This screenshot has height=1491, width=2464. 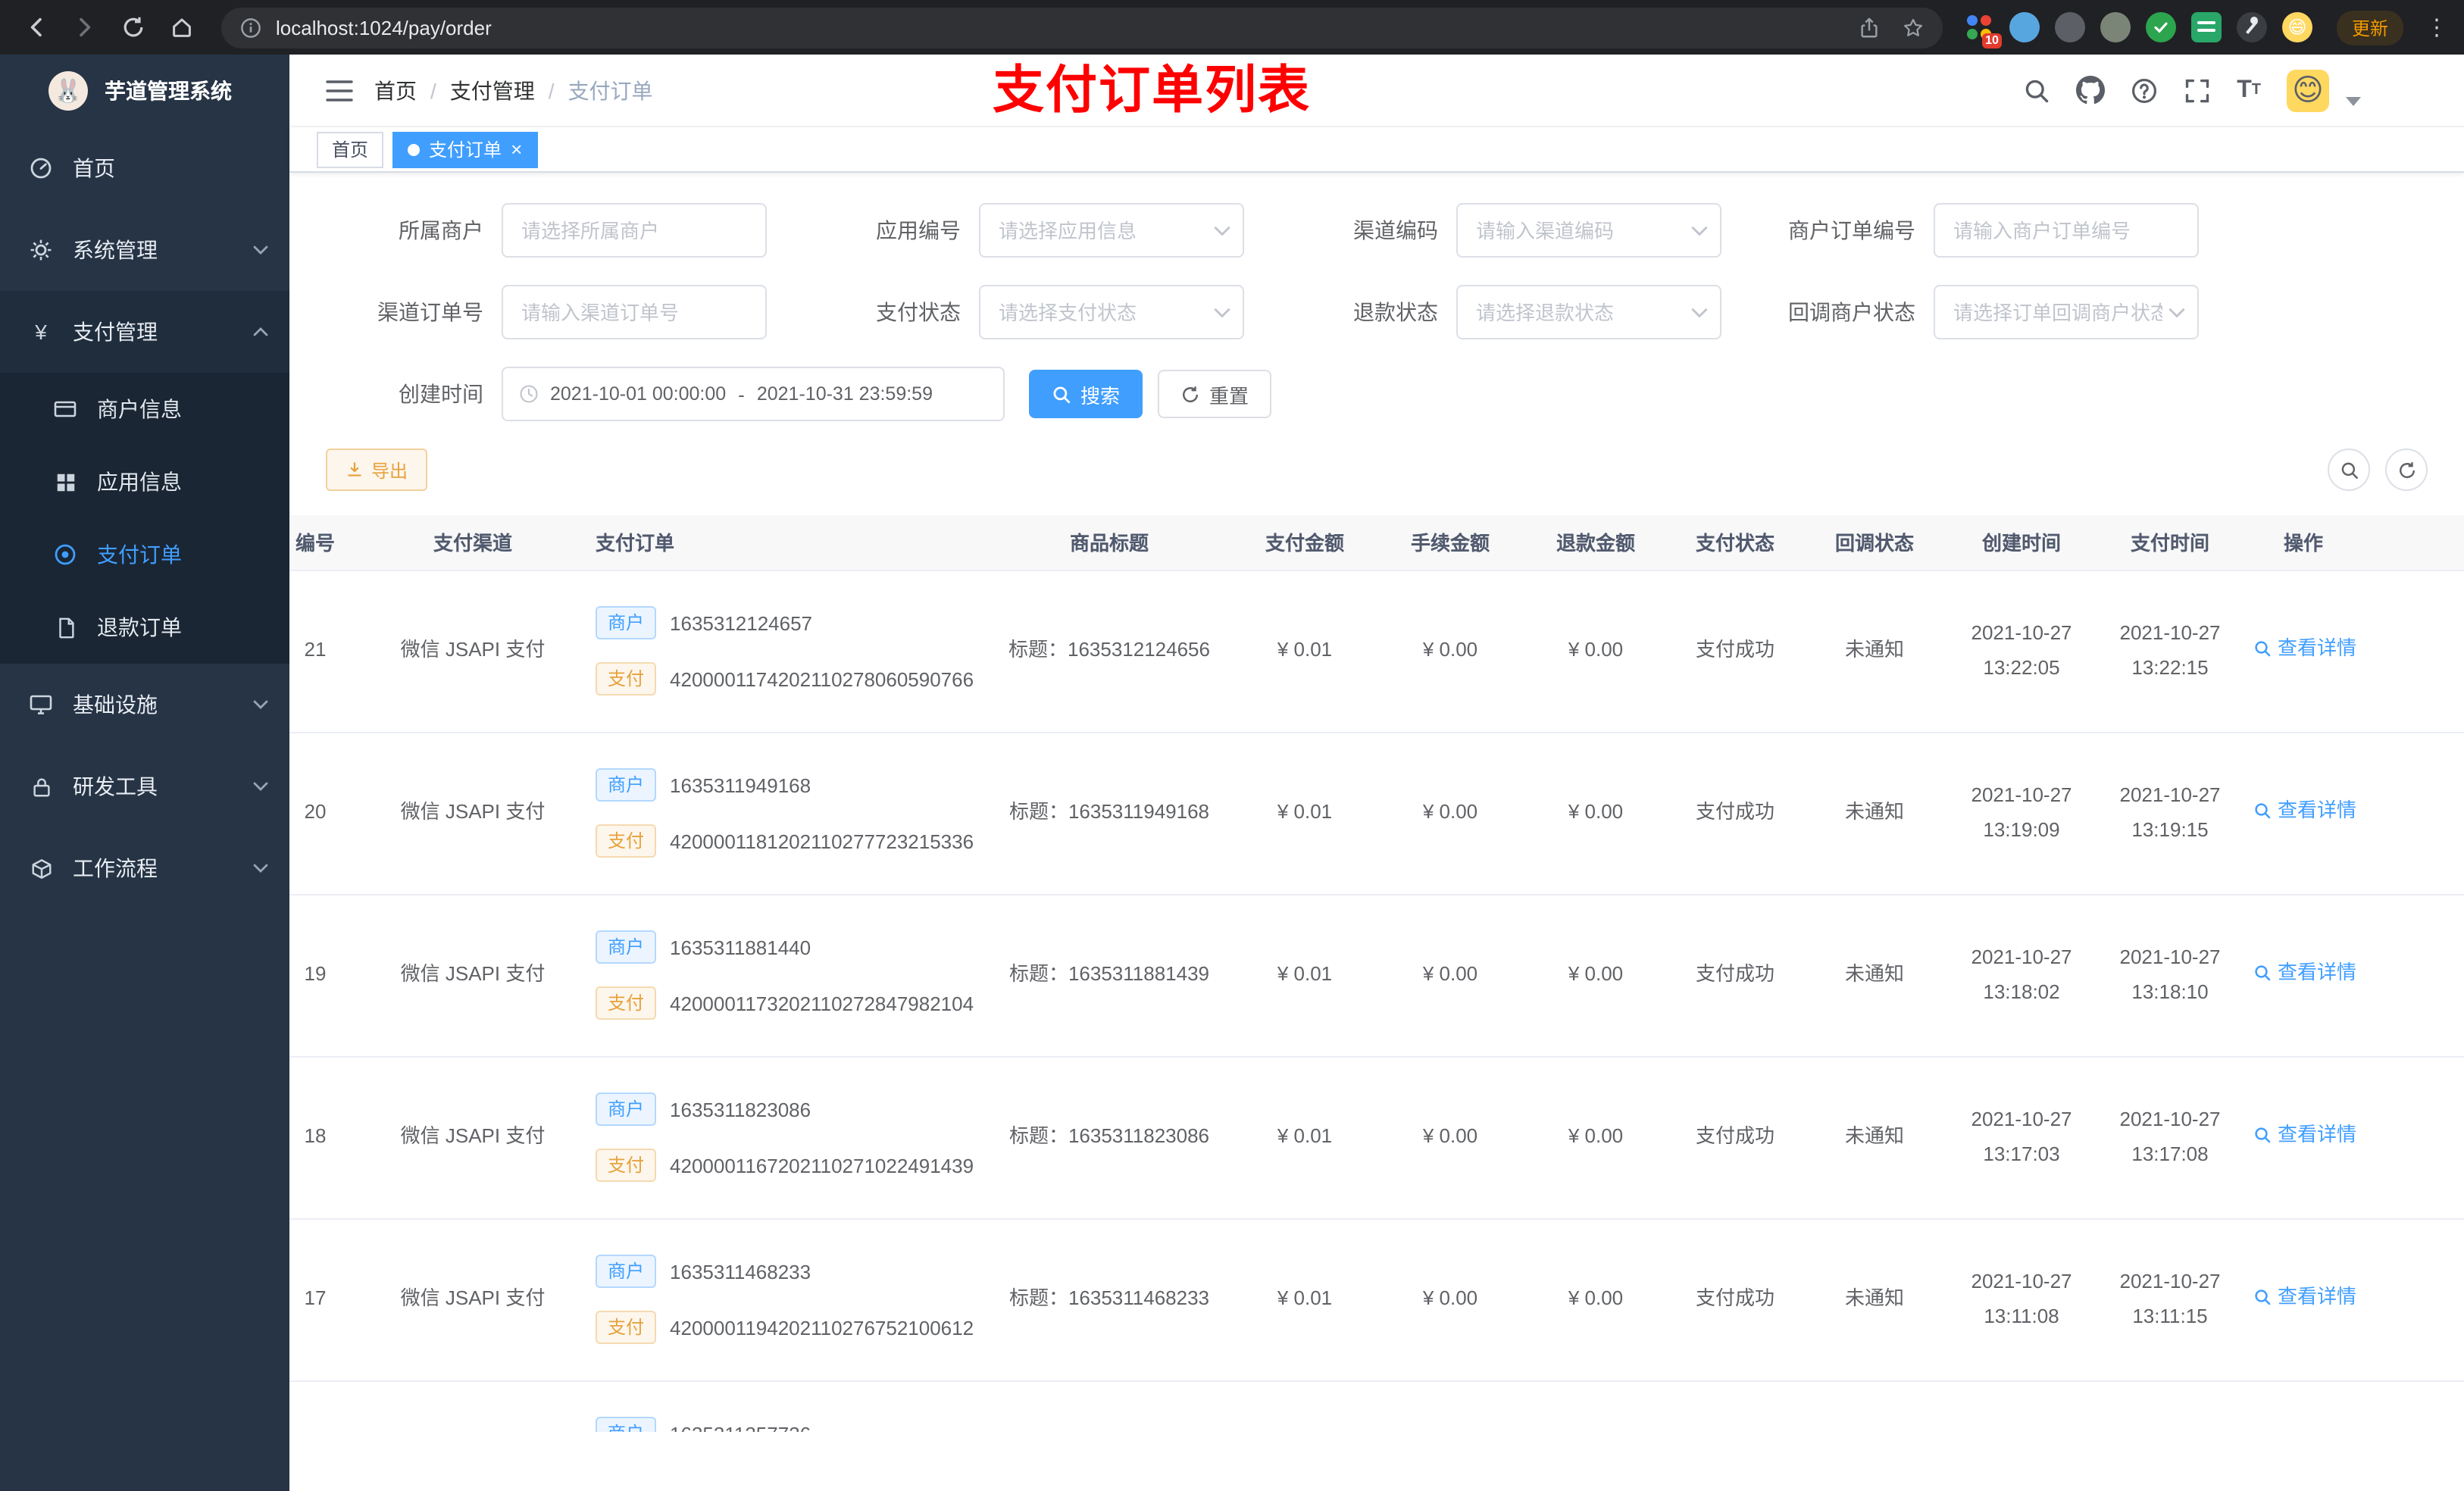 I want to click on export-button: 导出, so click(x=377, y=470).